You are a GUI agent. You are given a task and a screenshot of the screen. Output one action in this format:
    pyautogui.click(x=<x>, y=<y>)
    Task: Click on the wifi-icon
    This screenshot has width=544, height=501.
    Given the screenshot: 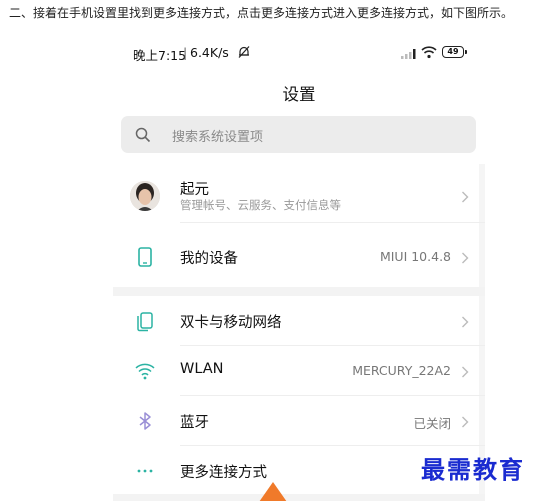 What is the action you would take?
    pyautogui.click(x=145, y=371)
    